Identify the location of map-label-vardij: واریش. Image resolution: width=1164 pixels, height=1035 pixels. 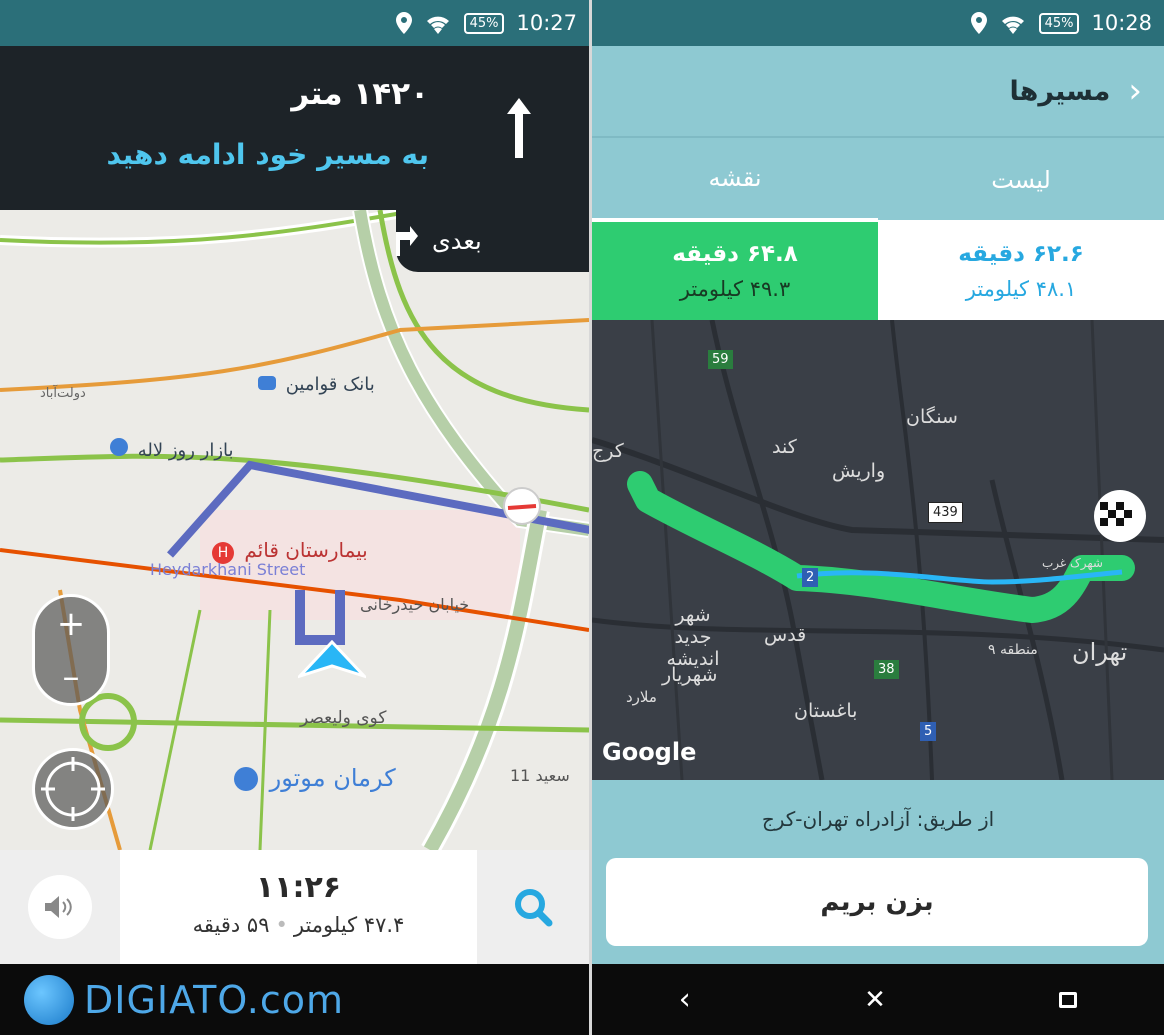
(859, 471).